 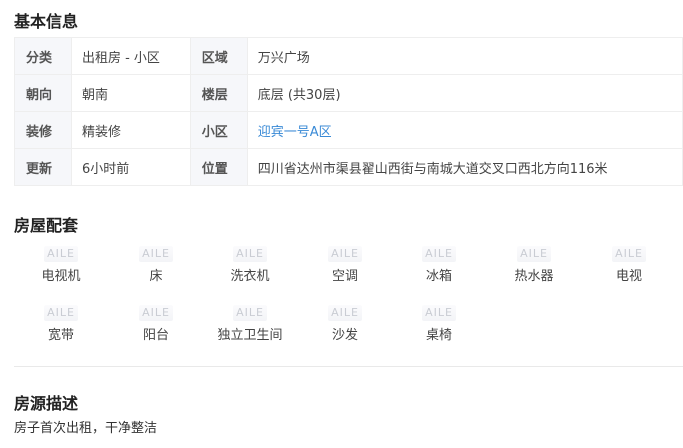 What do you see at coordinates (439, 324) in the screenshot?
I see `facility-item-table-chair: AILE 桌椅` at bounding box center [439, 324].